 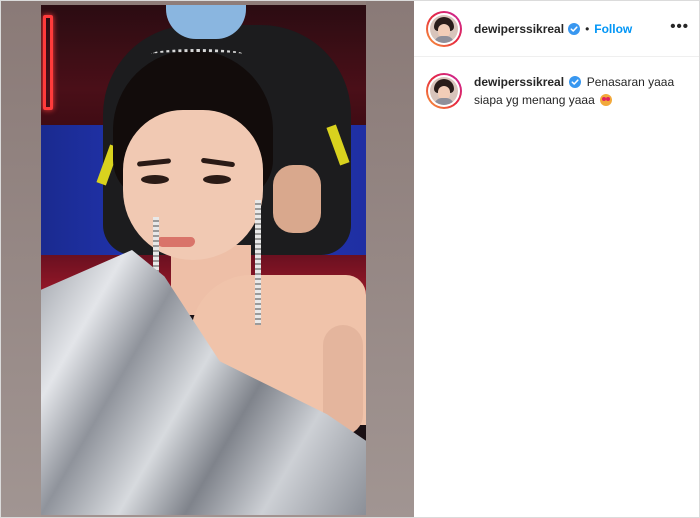 I want to click on caption-avatar, so click(x=444, y=91).